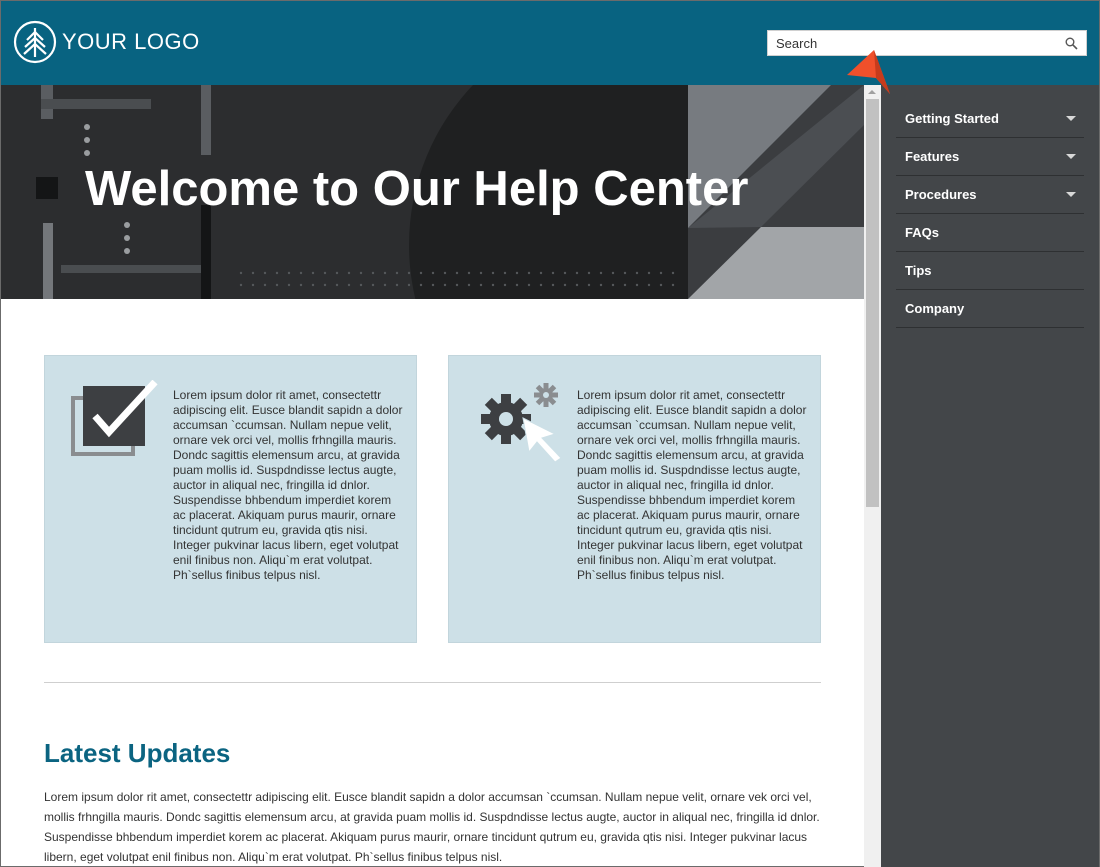 Image resolution: width=1100 pixels, height=867 pixels. What do you see at coordinates (432, 682) in the screenshot?
I see `divider` at bounding box center [432, 682].